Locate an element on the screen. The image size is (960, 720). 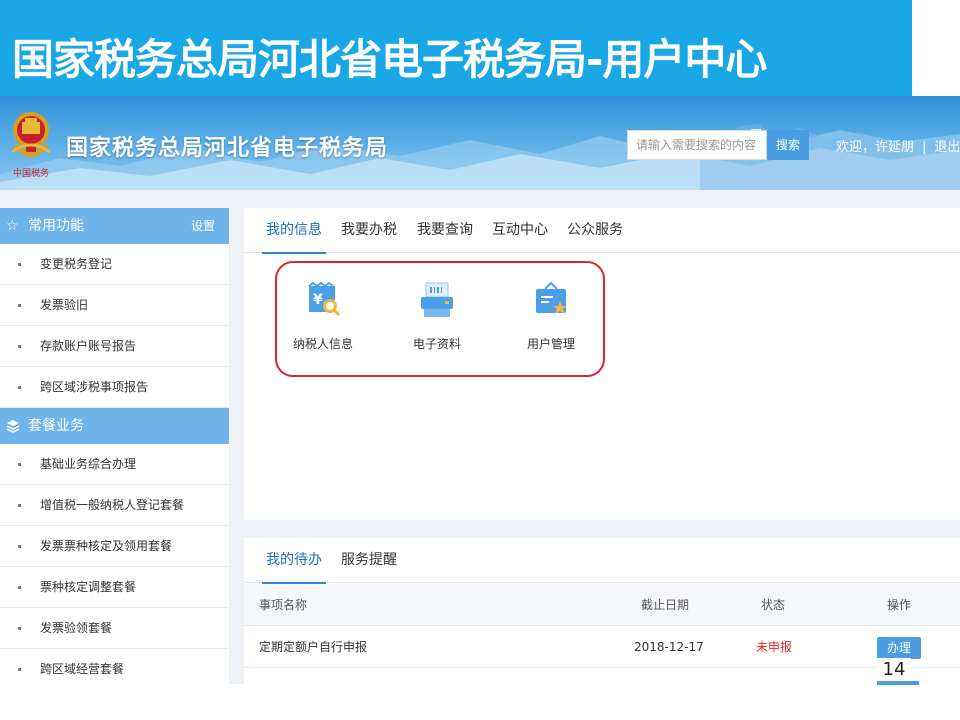
todo-item-name: 定期定额户自行申报 is located at coordinates (313, 647).